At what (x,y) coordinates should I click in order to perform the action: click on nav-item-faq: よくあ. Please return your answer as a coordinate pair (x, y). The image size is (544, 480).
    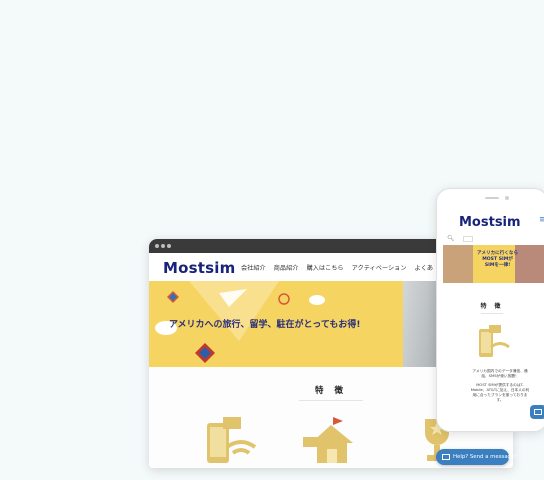
    Looking at the image, I should click on (424, 267).